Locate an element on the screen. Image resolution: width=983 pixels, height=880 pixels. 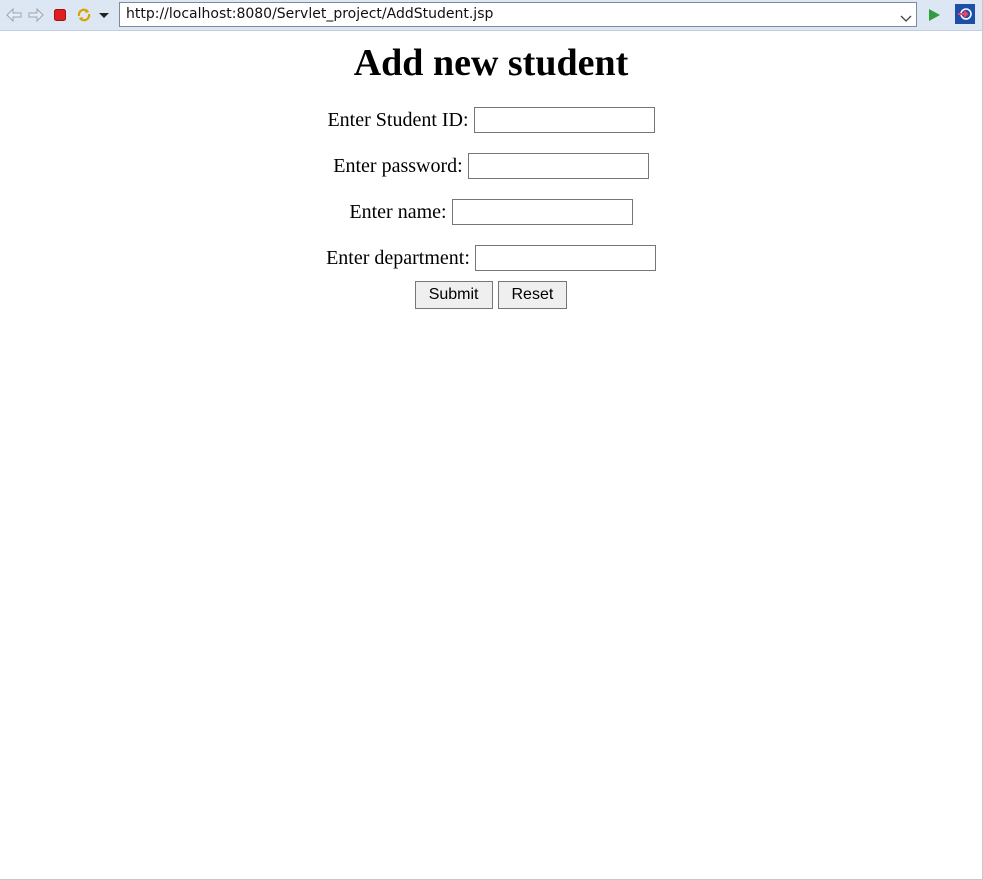
name-label: Enter name: is located at coordinates (398, 211).